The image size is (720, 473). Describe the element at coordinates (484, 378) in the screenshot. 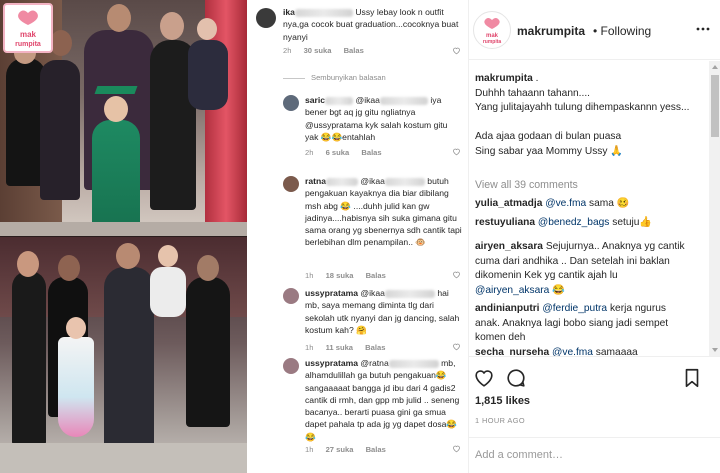

I see `like-heart-icon` at that location.